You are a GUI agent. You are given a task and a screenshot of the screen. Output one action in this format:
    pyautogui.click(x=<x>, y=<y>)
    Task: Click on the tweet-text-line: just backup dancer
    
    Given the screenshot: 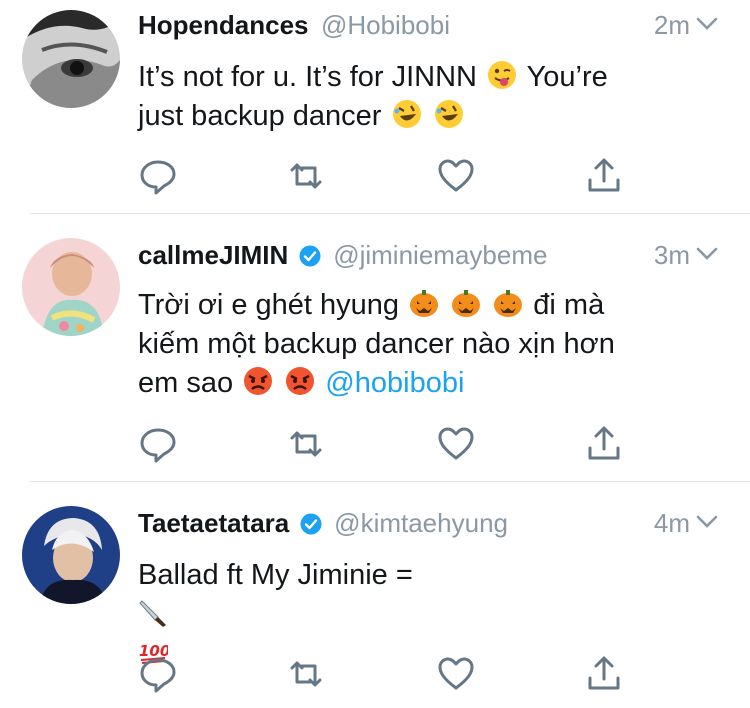 What is the action you would take?
    pyautogui.click(x=260, y=116)
    